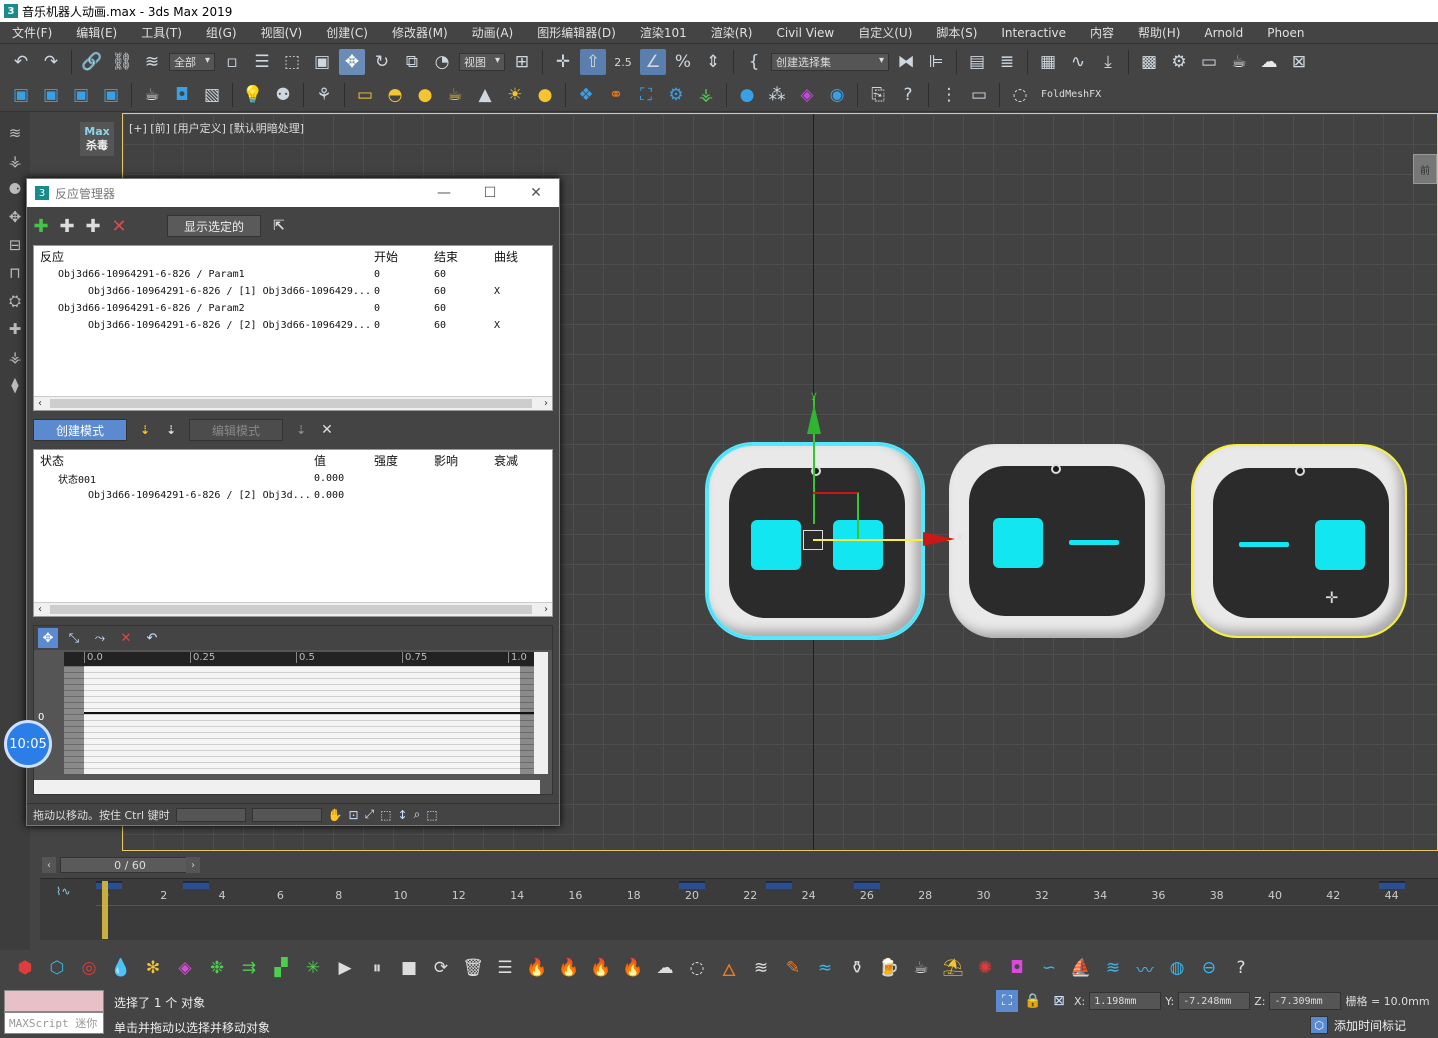 The height and width of the screenshot is (1038, 1438). What do you see at coordinates (15, 189) in the screenshot?
I see `hierarchy-panel-icon: ⚈` at bounding box center [15, 189].